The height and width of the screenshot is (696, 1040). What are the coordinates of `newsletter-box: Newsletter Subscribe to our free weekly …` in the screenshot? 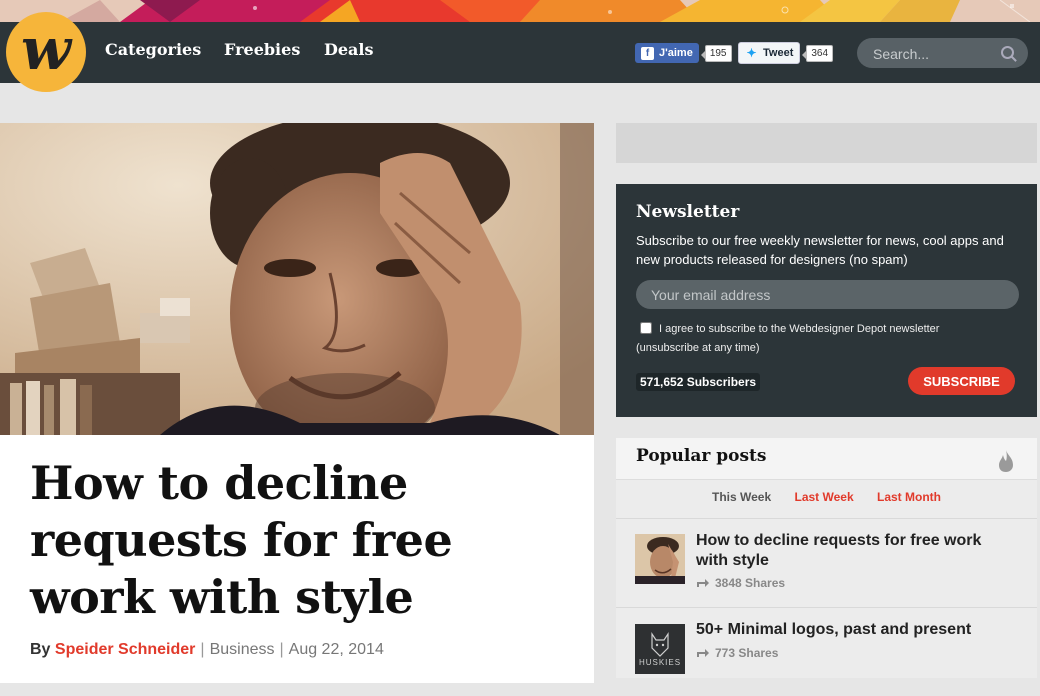 It's located at (826, 300).